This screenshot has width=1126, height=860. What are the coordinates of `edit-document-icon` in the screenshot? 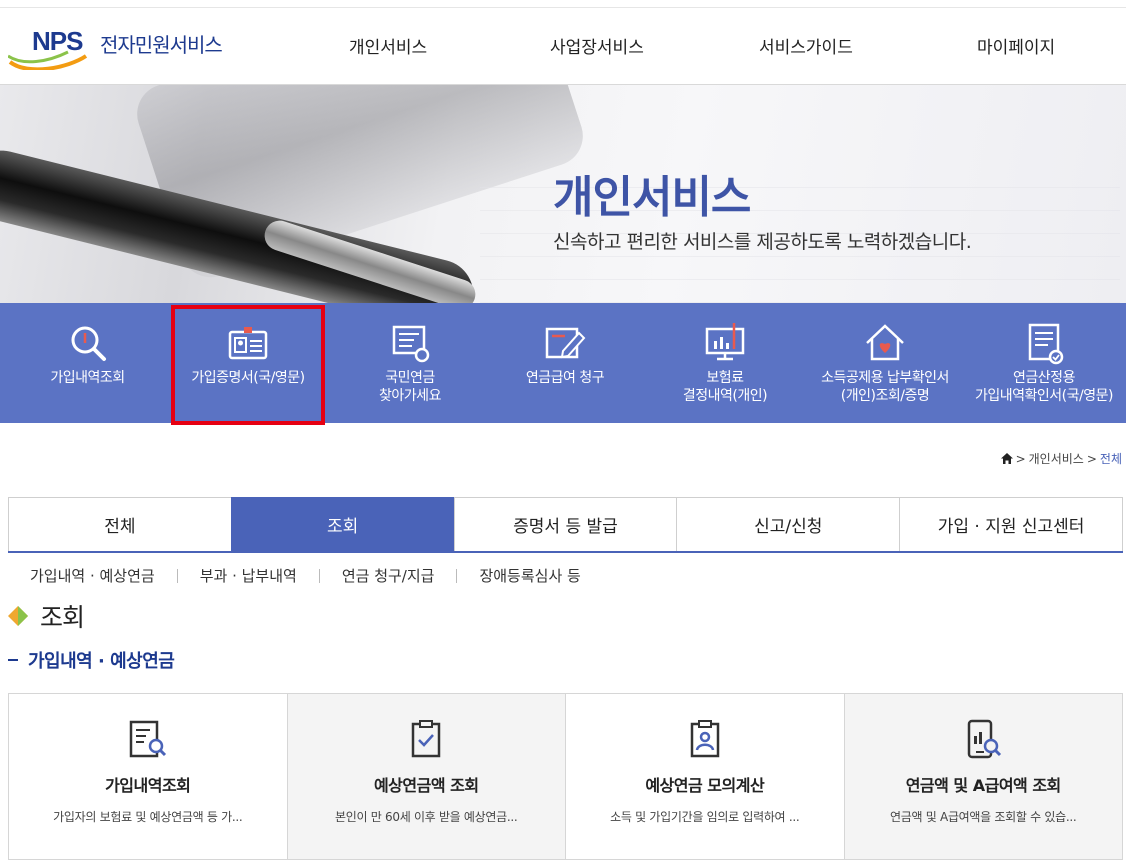 It's located at (565, 343).